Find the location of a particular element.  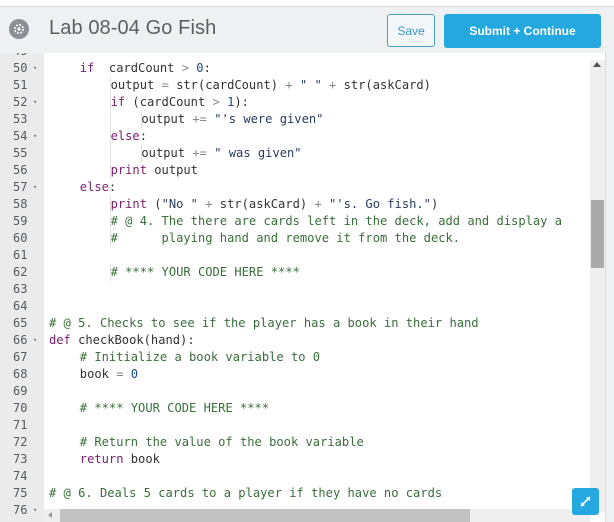

gear-icon is located at coordinates (19, 29).